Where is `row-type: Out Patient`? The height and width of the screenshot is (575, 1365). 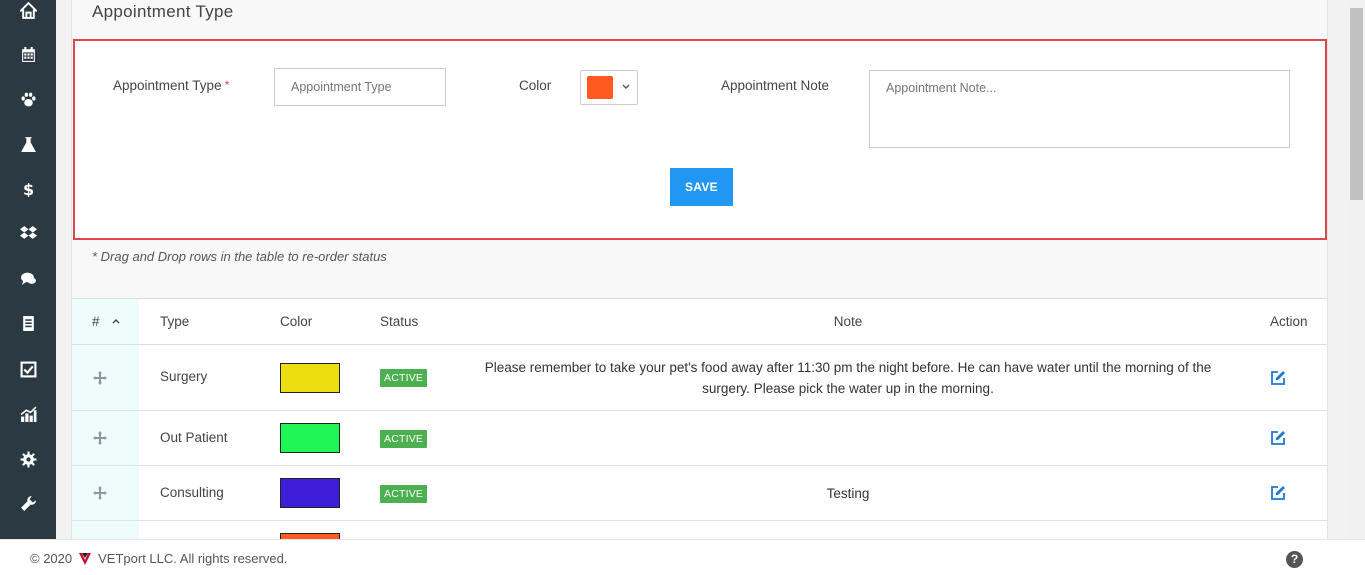 row-type: Out Patient is located at coordinates (194, 437).